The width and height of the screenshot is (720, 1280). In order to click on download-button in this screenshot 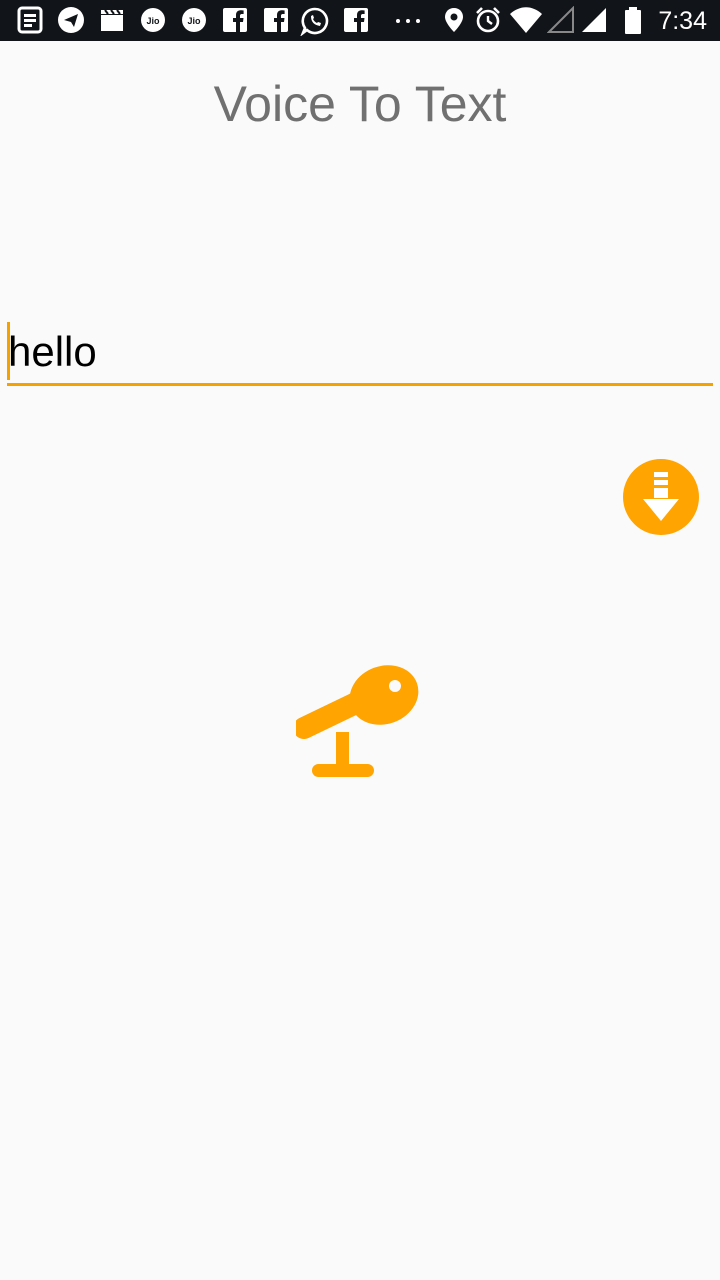, I will do `click(661, 497)`.